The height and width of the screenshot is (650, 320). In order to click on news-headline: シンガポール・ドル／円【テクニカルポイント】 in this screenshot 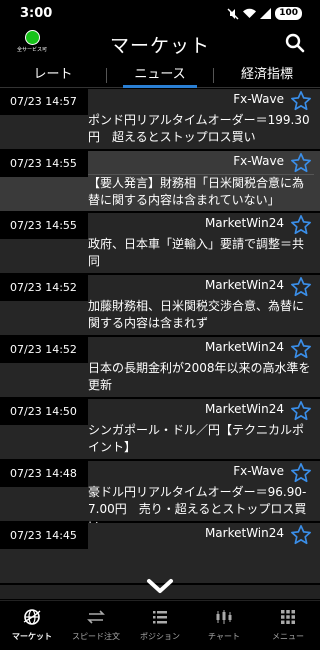, I will do `click(196, 438)`.